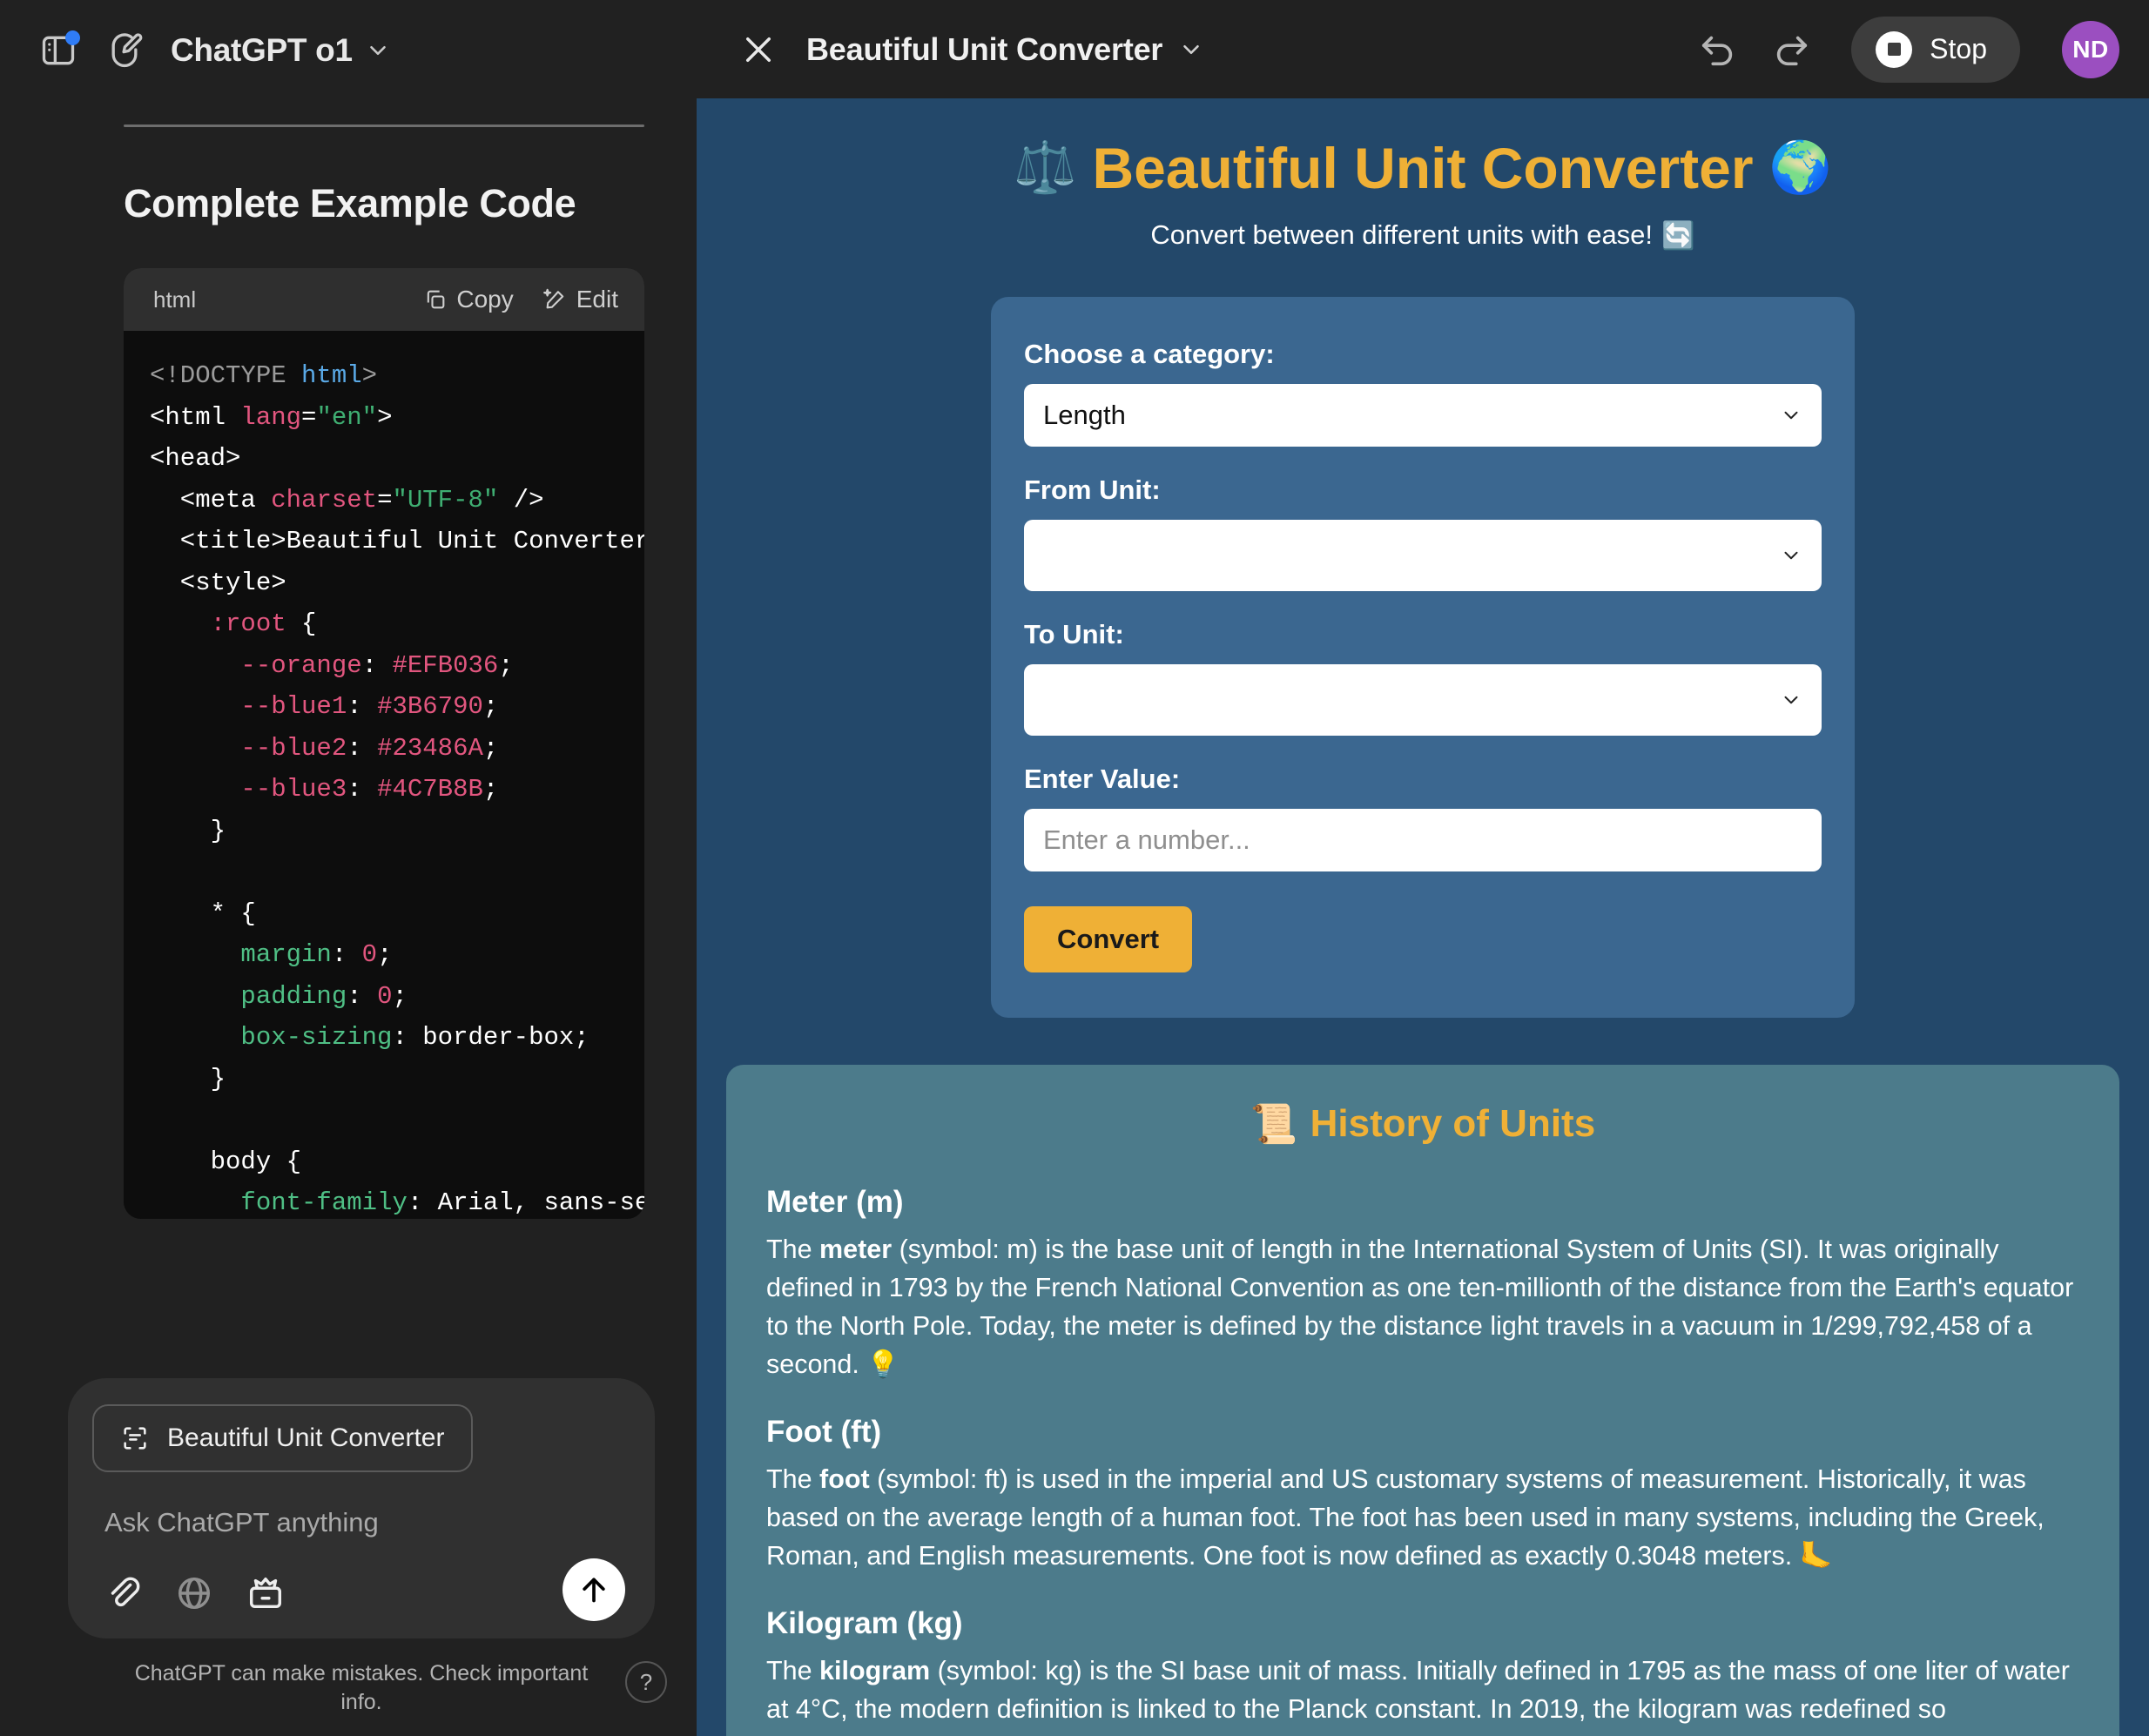 The height and width of the screenshot is (1736, 2149). Describe the element at coordinates (350, 203) in the screenshot. I see `message-heading: Complete Example Code` at that location.